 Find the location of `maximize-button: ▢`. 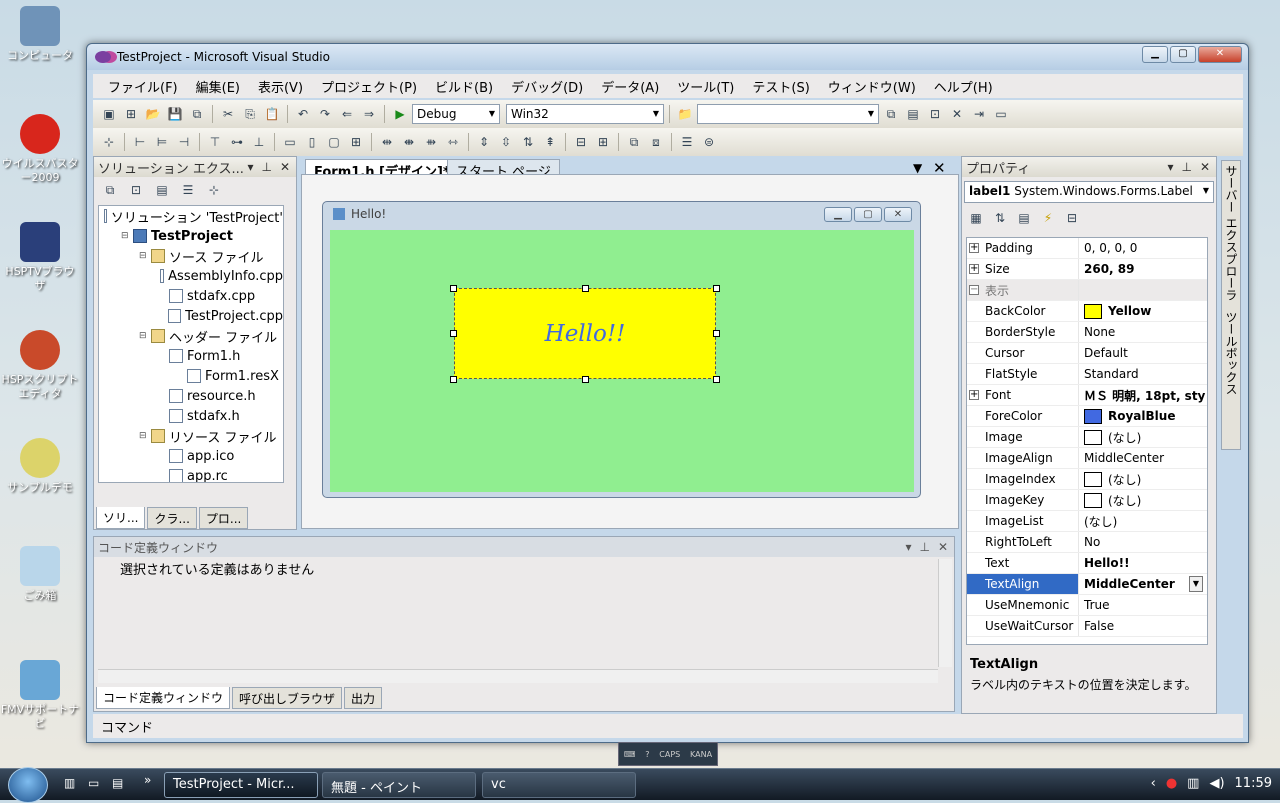

maximize-button: ▢ is located at coordinates (1183, 54).